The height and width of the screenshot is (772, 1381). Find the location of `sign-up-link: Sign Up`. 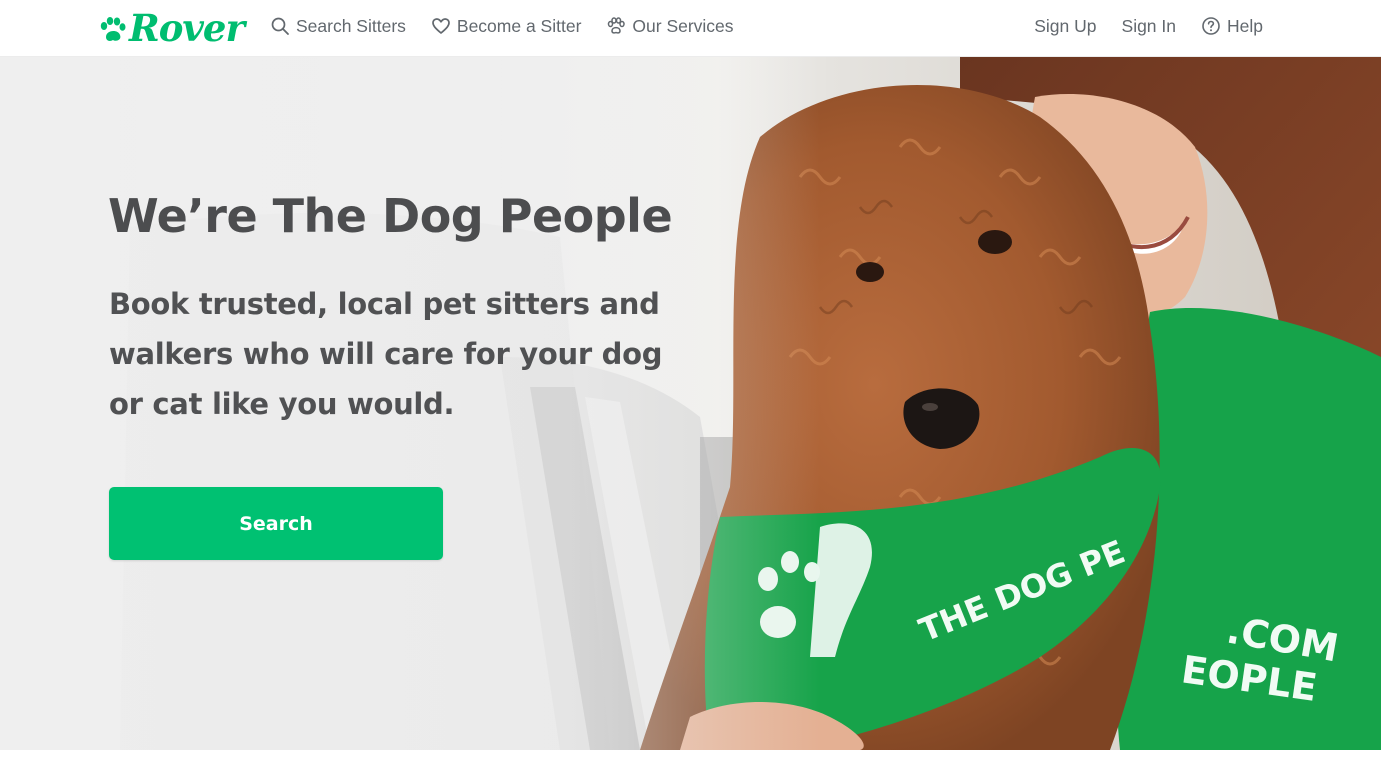

sign-up-link: Sign Up is located at coordinates (1065, 26).